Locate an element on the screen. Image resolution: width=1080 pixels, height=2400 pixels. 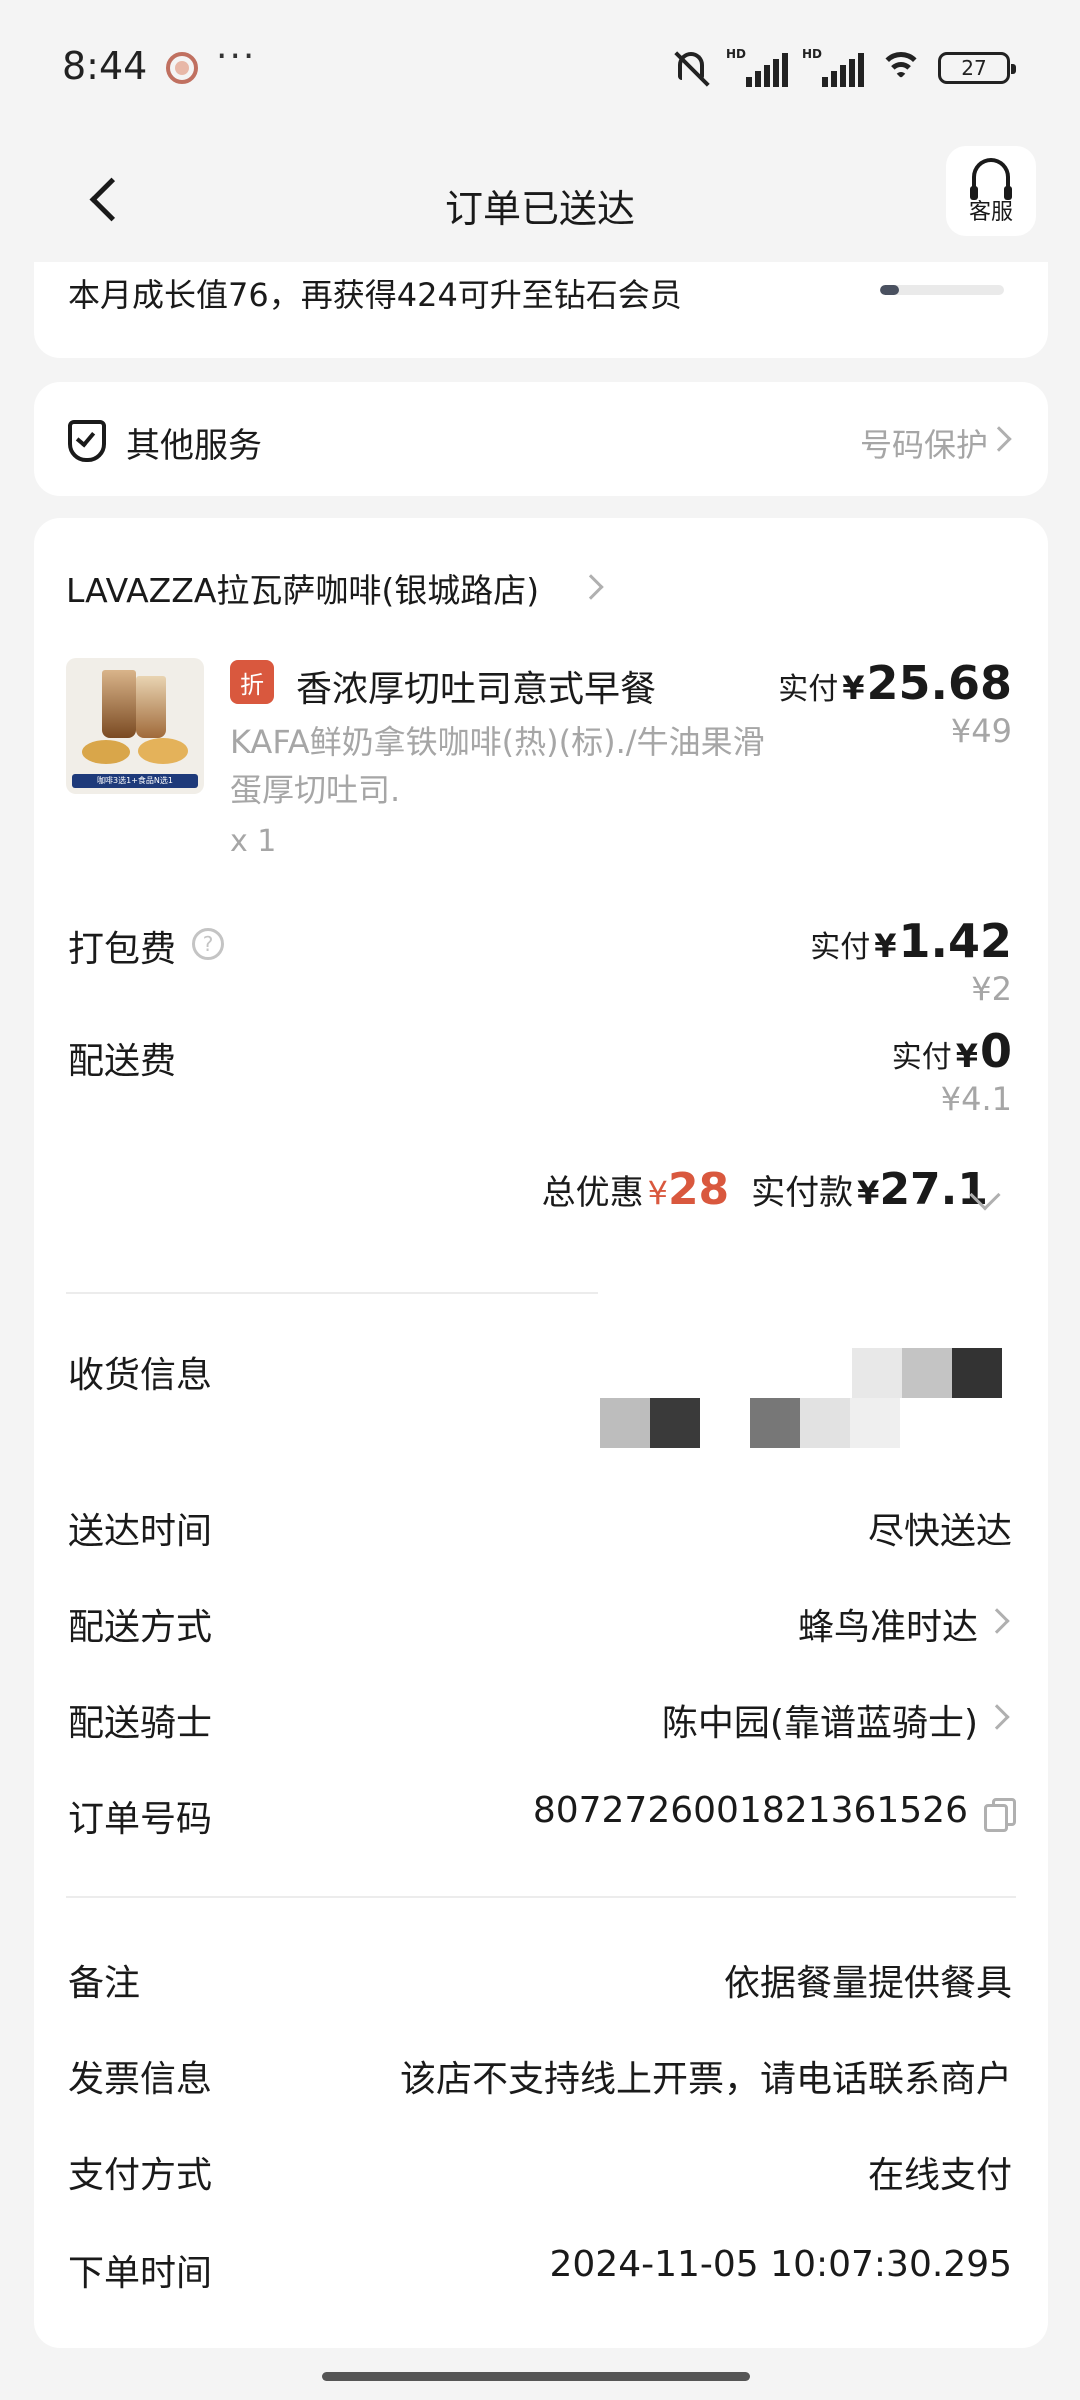
store-name-link: LAVAZZA拉瓦萨咖啡(银城路店) is located at coordinates (302, 588).